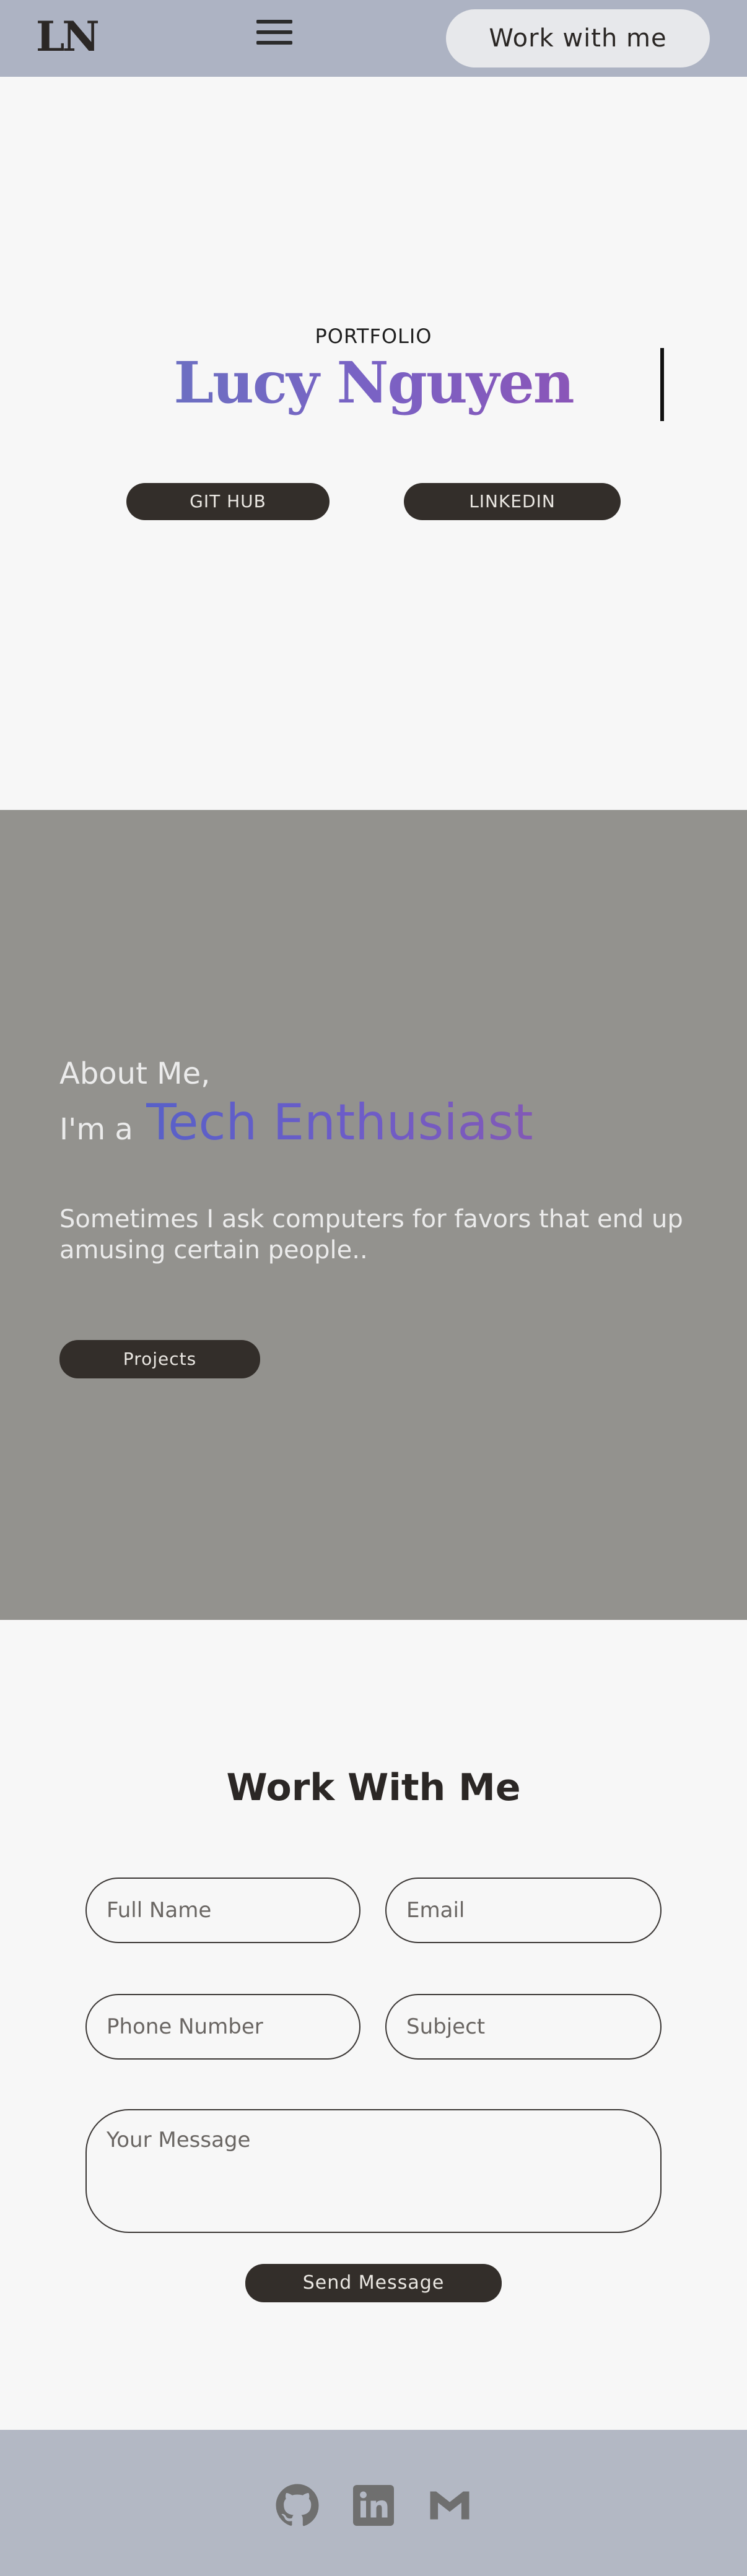  I want to click on full-name-field, so click(223, 1910).